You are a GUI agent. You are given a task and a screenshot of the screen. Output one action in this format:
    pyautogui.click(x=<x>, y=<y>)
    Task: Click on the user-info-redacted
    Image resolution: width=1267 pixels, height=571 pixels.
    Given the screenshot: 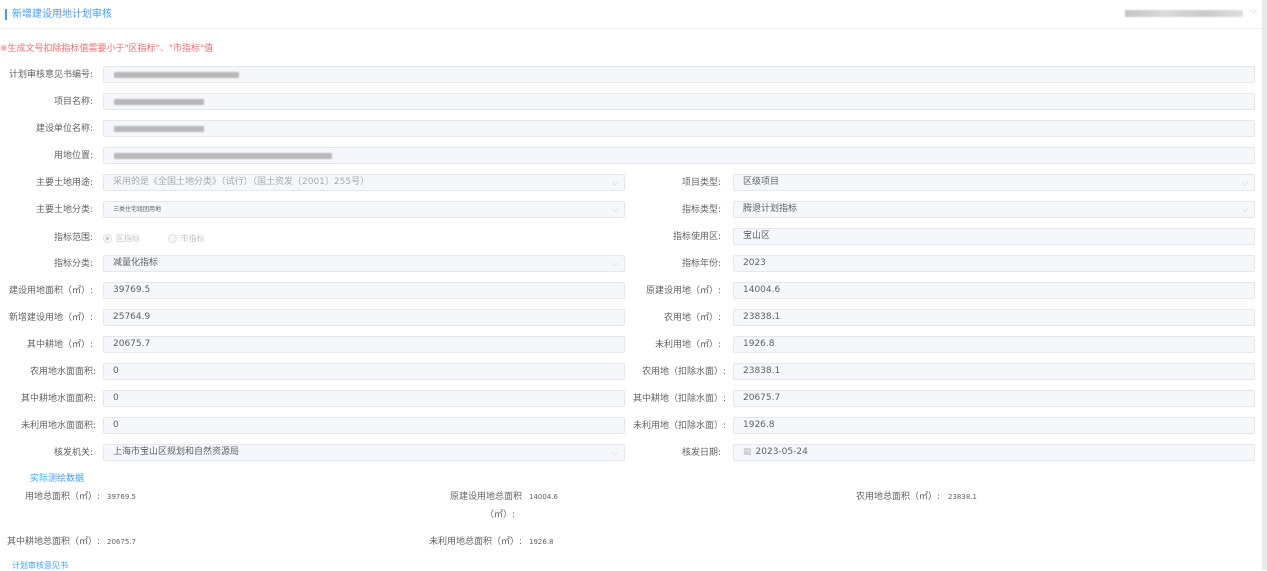 What is the action you would take?
    pyautogui.click(x=1184, y=13)
    